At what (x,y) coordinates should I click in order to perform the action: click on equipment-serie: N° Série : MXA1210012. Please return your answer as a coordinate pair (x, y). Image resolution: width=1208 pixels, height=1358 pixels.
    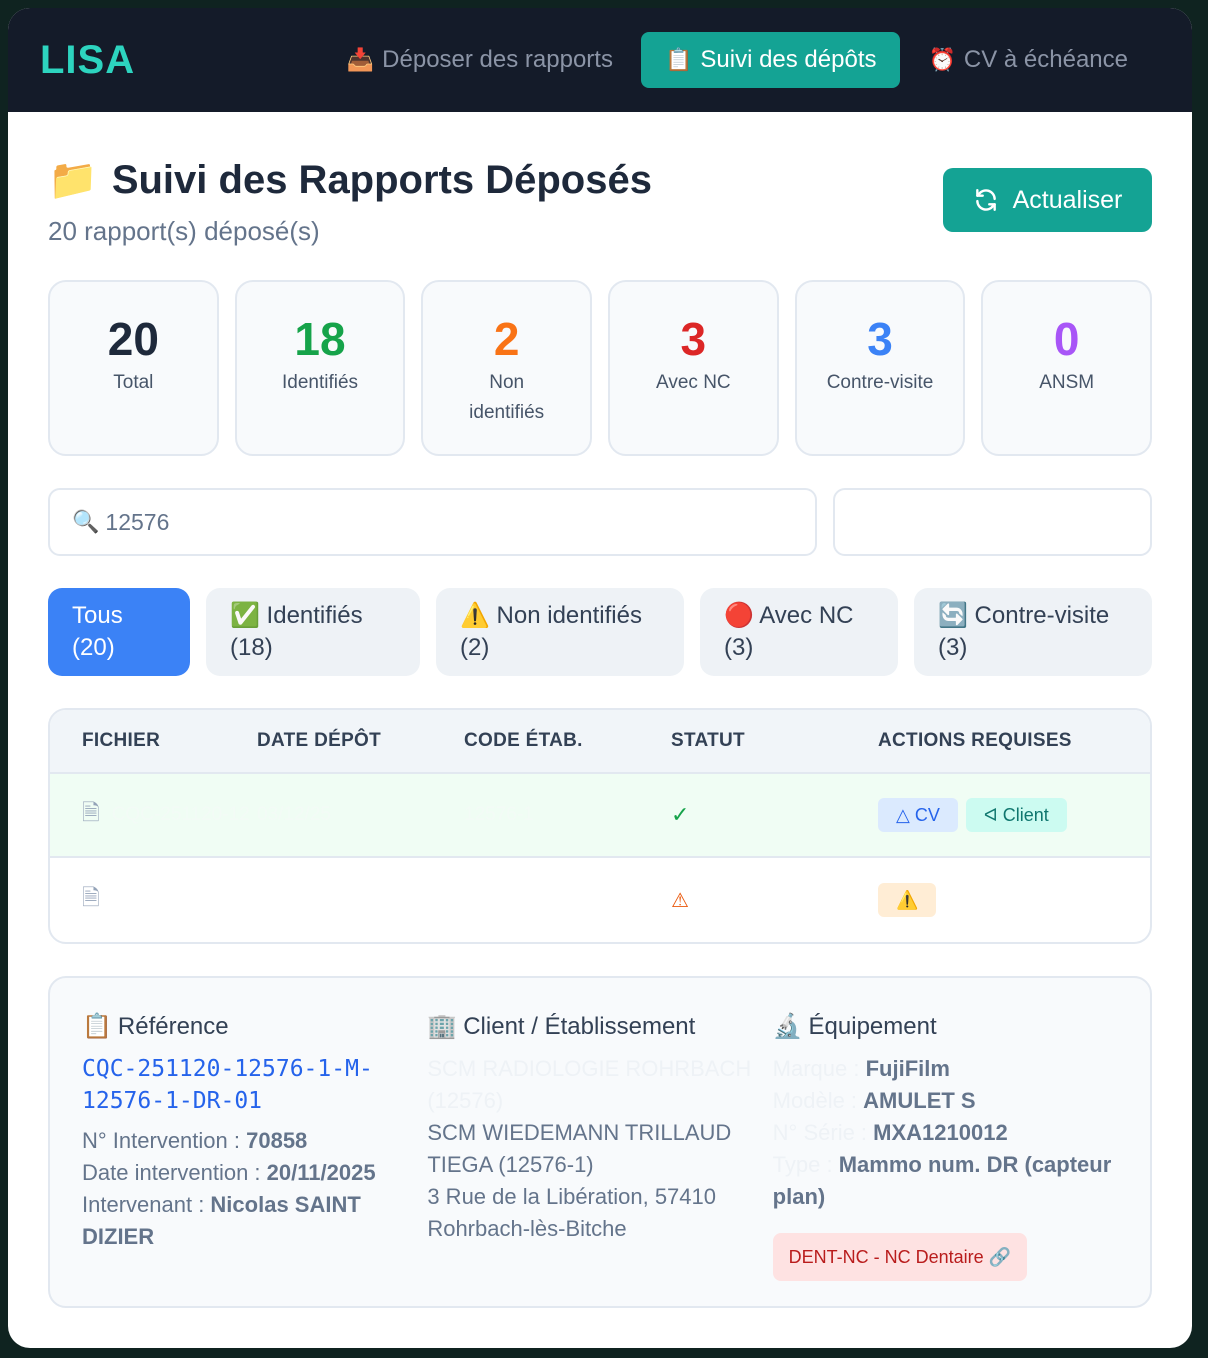
    Looking at the image, I should click on (945, 1133).